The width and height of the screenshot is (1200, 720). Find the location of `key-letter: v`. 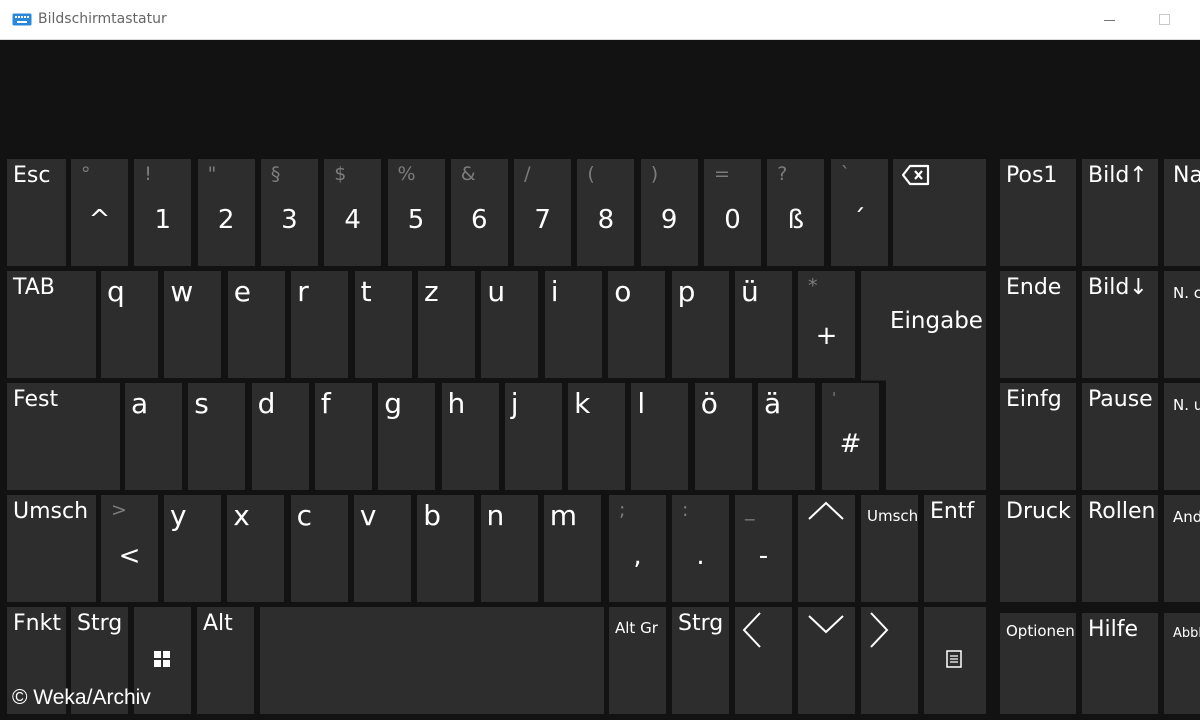

key-letter: v is located at coordinates (382, 548).